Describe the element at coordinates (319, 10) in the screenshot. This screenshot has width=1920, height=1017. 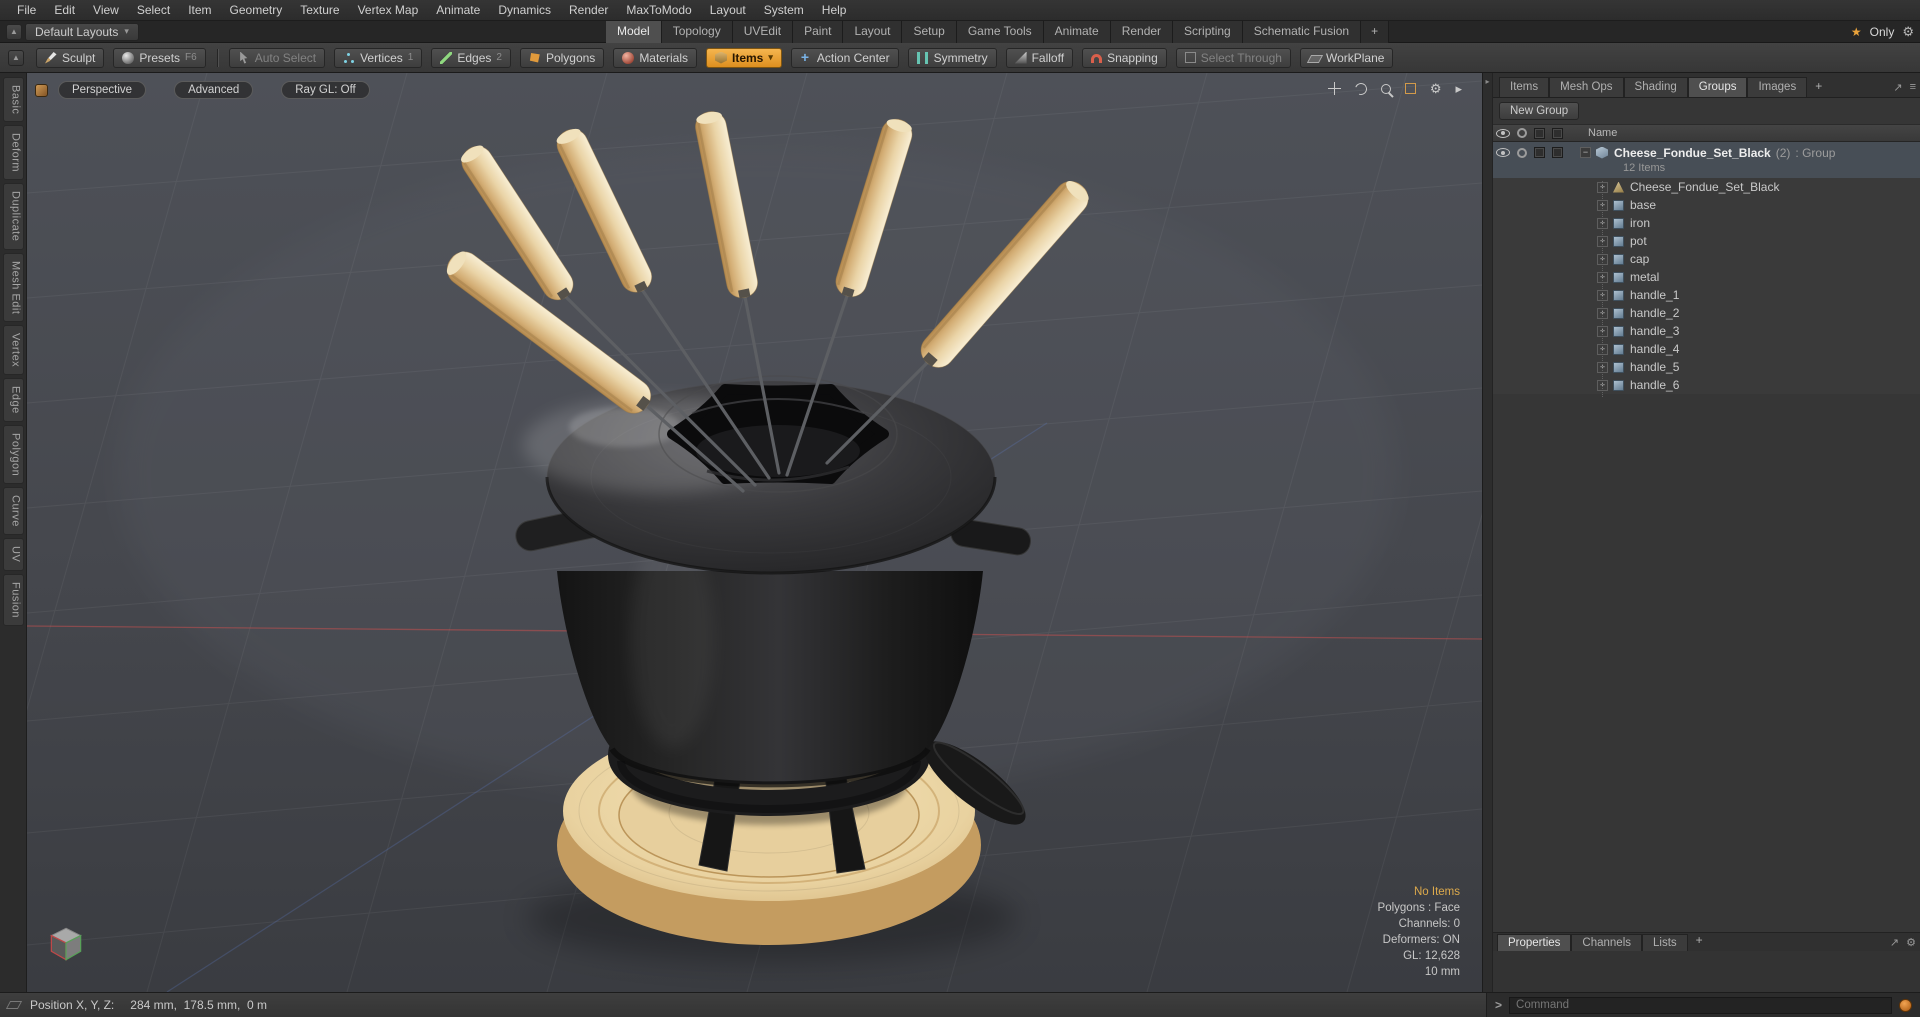
I see `menu-texture: Texture` at that location.